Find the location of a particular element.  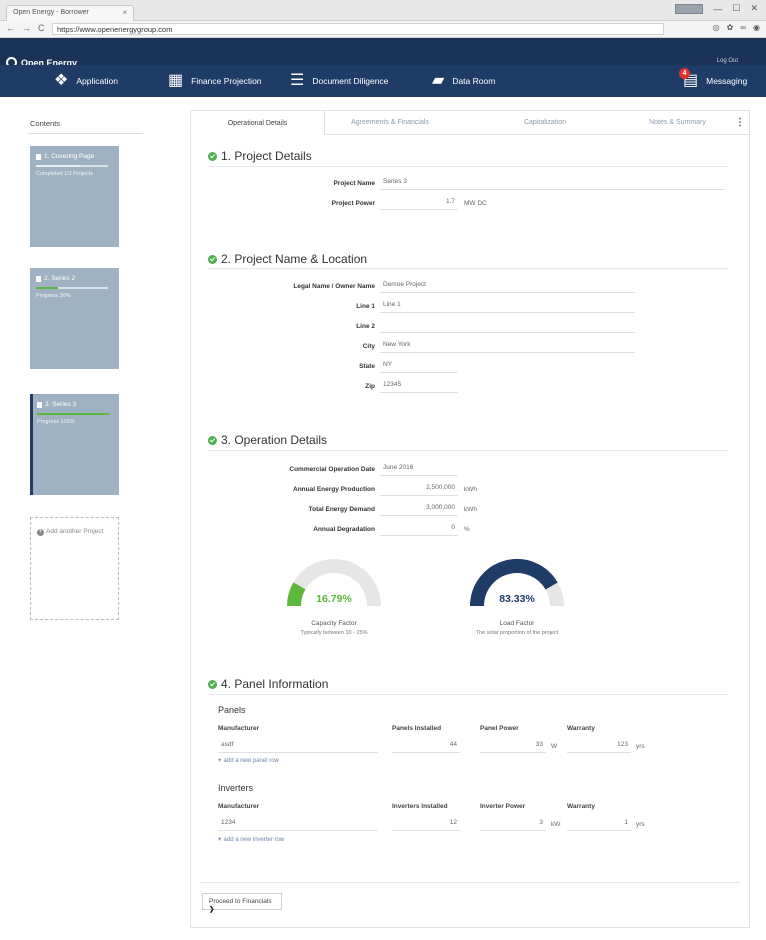

tab-capitalization: Capitalization is located at coordinates (545, 122).